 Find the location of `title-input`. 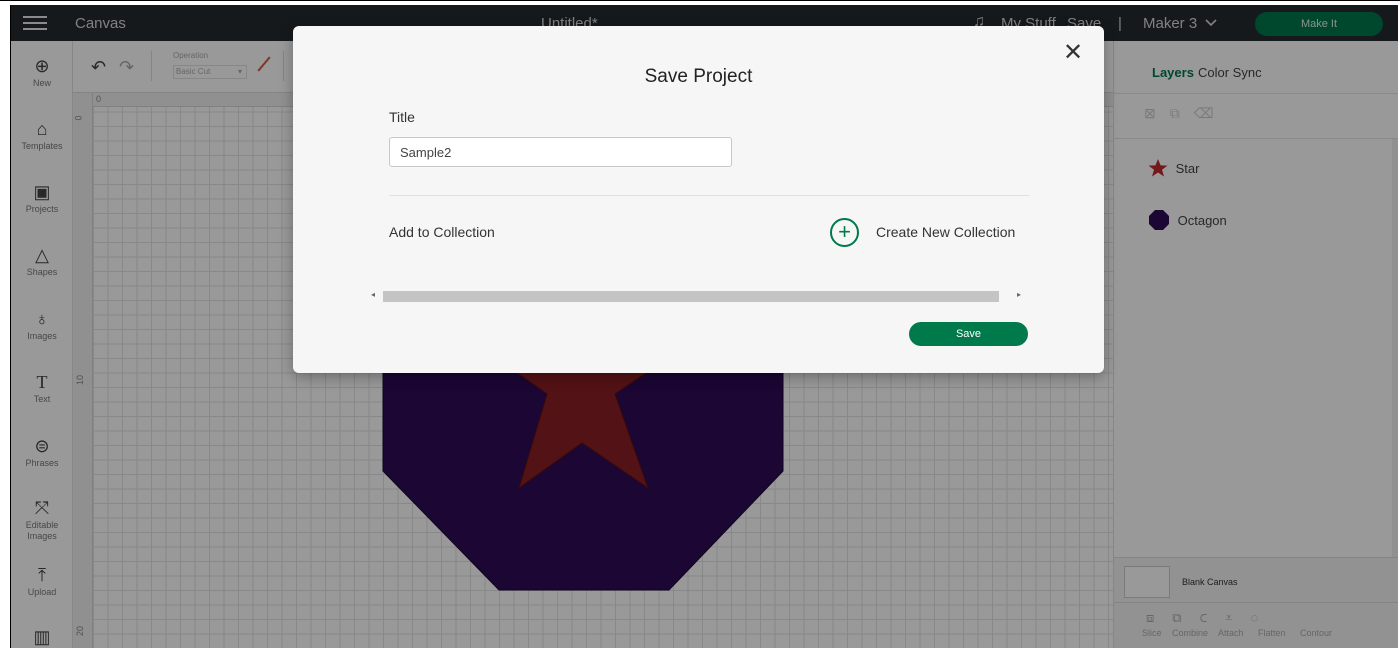

title-input is located at coordinates (560, 152).